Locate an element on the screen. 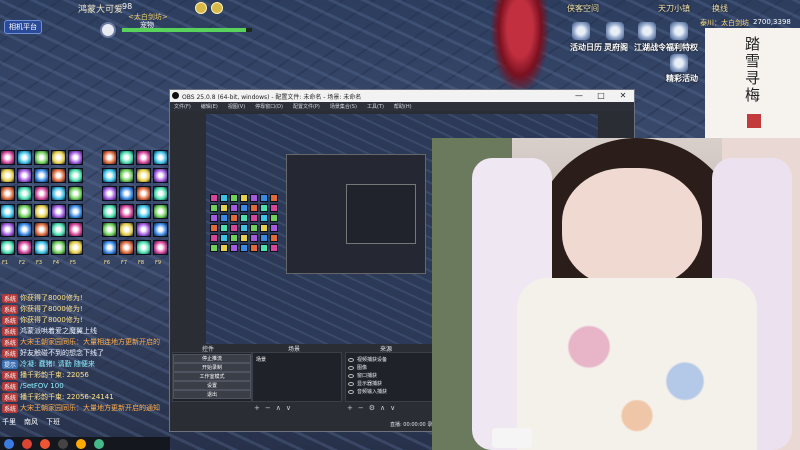  menu-battle-pass: 江湖战令 is located at coordinates (650, 47).